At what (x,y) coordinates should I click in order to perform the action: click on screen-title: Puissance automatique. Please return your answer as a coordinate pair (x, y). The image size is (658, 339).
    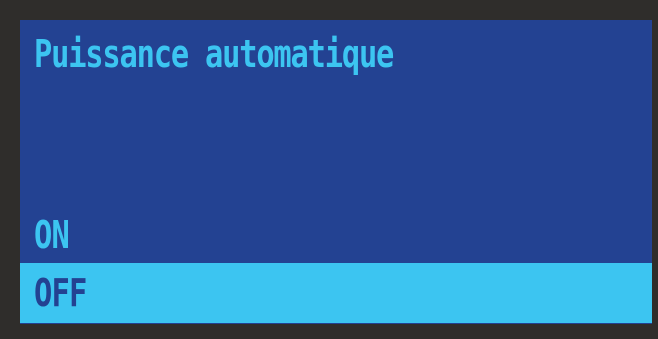
    Looking at the image, I should click on (214, 54).